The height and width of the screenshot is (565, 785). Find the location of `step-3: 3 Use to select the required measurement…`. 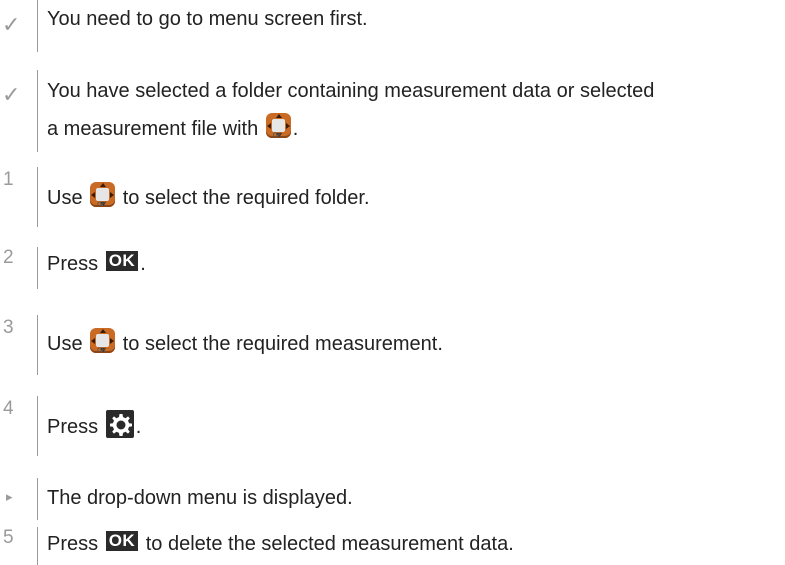

step-3: 3 Use to select the required measurement… is located at coordinates (392, 345).